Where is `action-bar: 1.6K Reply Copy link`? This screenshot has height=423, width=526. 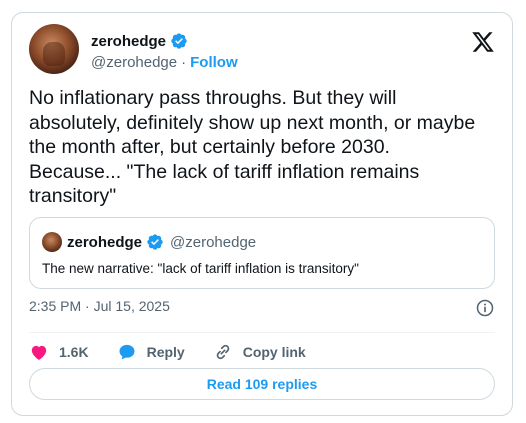 action-bar: 1.6K Reply Copy link is located at coordinates (167, 352).